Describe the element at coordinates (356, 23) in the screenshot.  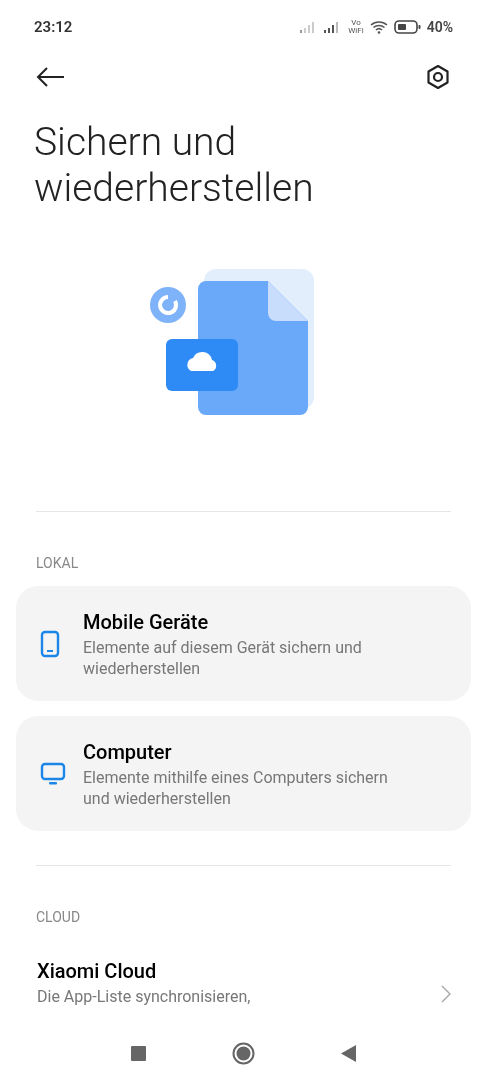
I see `vowifi-label: Vo` at that location.